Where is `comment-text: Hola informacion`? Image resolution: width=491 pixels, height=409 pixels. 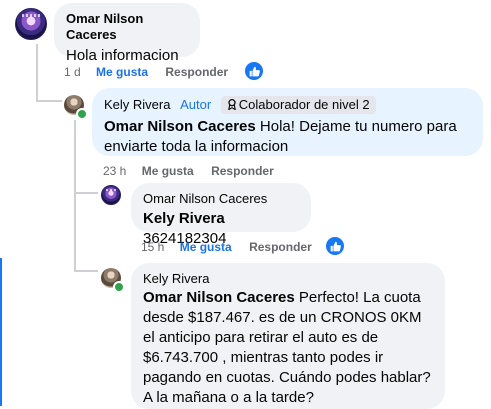 comment-text: Hola informacion is located at coordinates (122, 55).